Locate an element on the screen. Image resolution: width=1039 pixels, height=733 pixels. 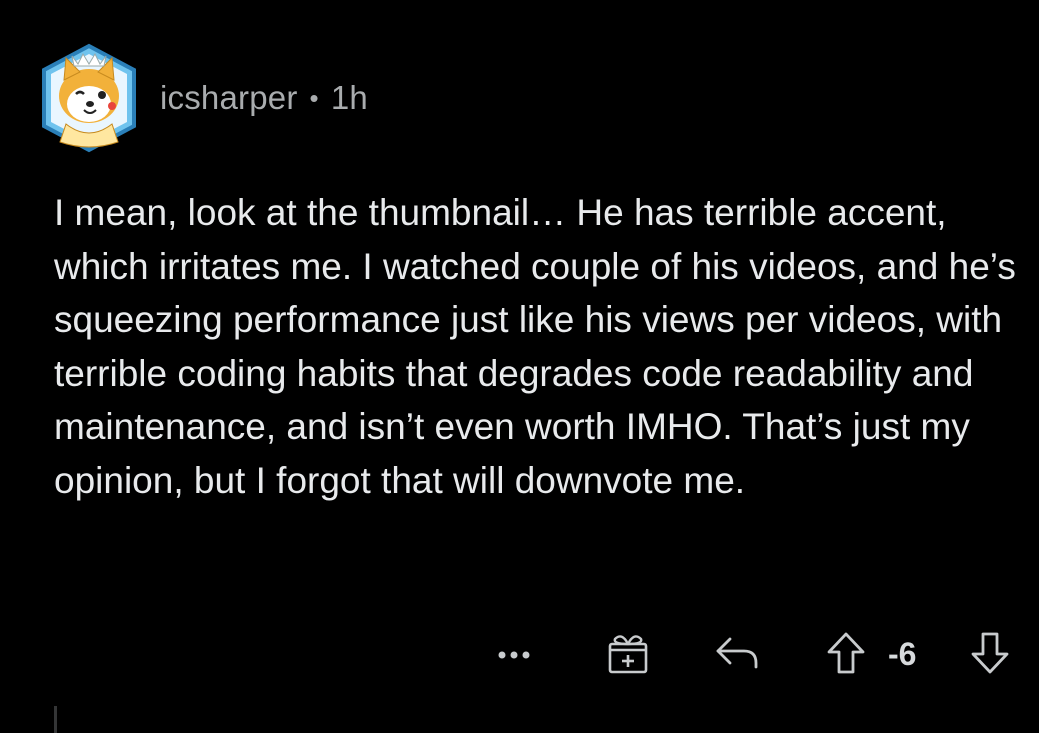
shiba-avatar-icon is located at coordinates (89, 98).